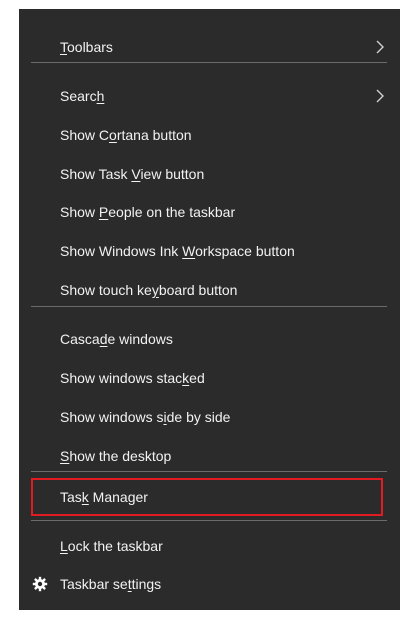 The width and height of the screenshot is (418, 621). Describe the element at coordinates (104, 497) in the screenshot. I see `menu-item-label: Task Manager` at that location.